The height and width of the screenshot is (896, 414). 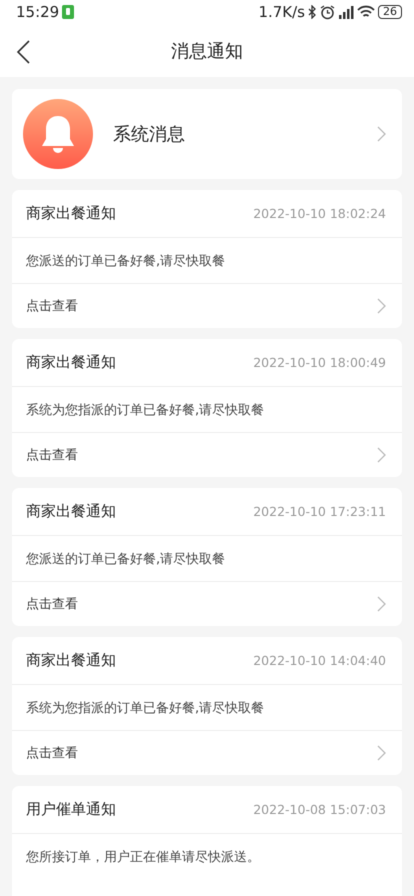 What do you see at coordinates (207, 134) in the screenshot?
I see `system-messages-entry: 系统消息` at bounding box center [207, 134].